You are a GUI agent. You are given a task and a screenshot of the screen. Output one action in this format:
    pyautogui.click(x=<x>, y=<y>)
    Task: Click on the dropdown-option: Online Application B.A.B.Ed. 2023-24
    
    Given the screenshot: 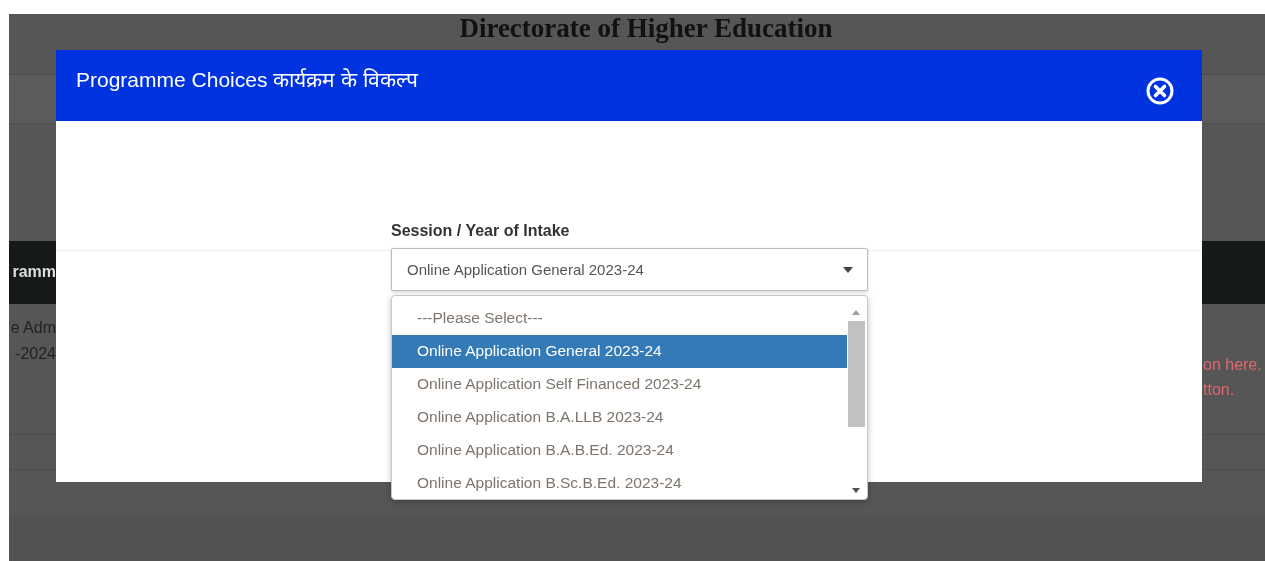 What is the action you would take?
    pyautogui.click(x=619, y=450)
    